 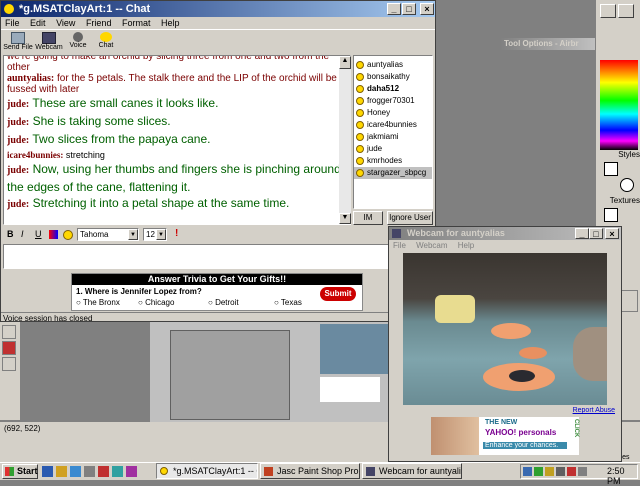 I want to click on trivia-option: ○ Detroit, so click(x=223, y=302).